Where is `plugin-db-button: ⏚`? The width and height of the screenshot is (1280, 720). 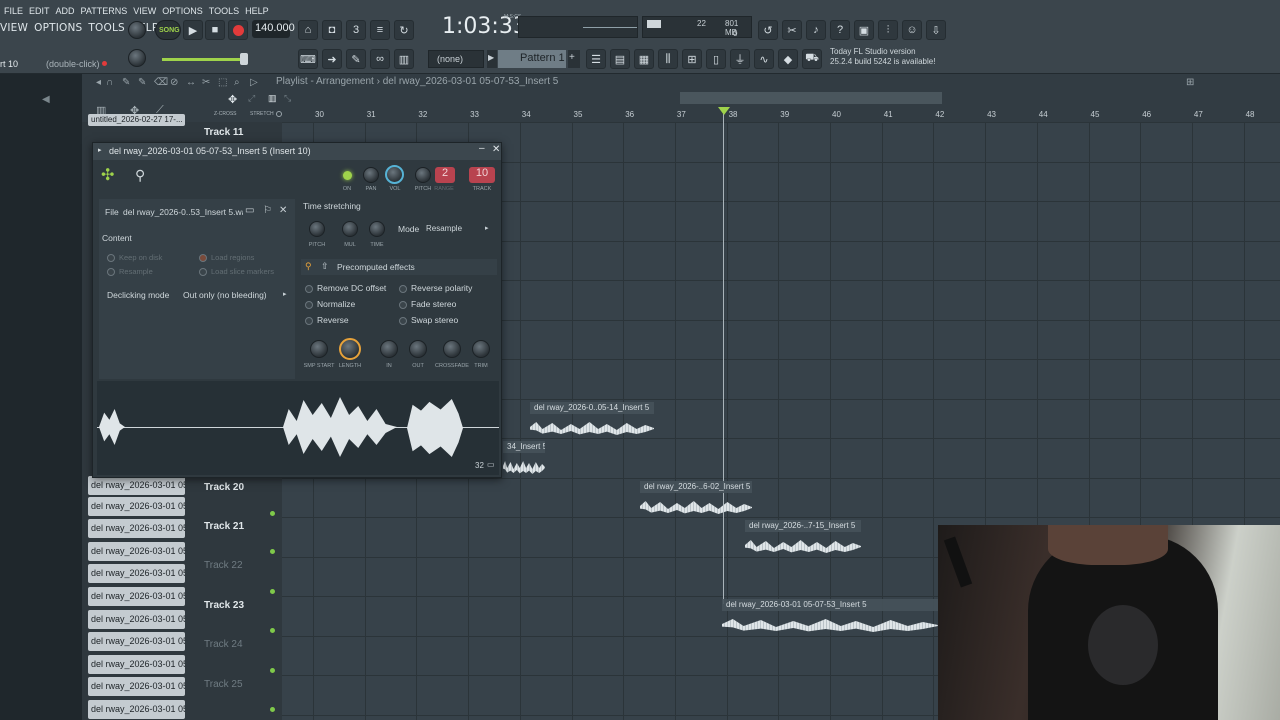
plugin-db-button: ⏚ is located at coordinates (740, 59).